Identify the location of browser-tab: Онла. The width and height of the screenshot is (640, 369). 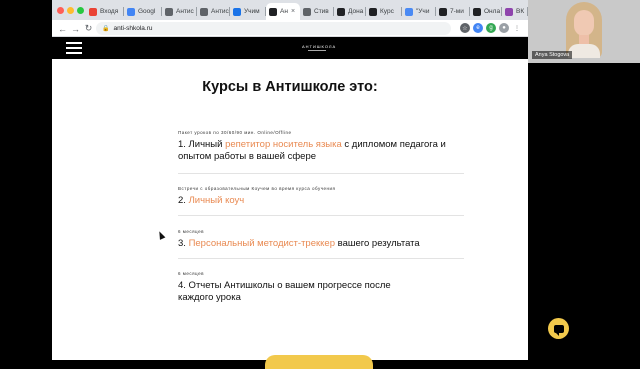
(486, 11).